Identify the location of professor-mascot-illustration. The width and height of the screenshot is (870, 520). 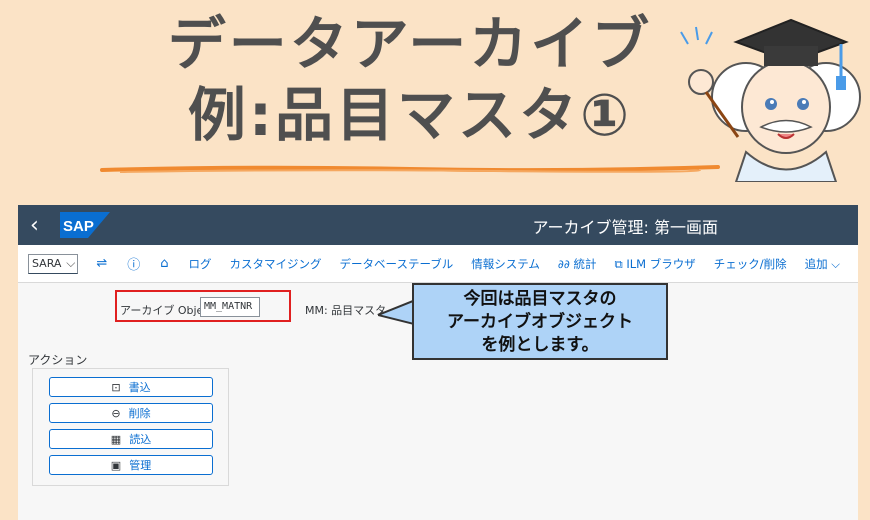
(770, 100).